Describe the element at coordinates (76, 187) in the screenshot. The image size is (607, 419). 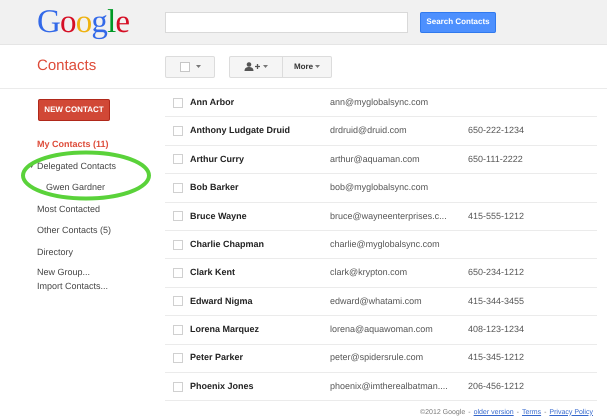
I see `sidebar-item: Gwen Gardner` at that location.